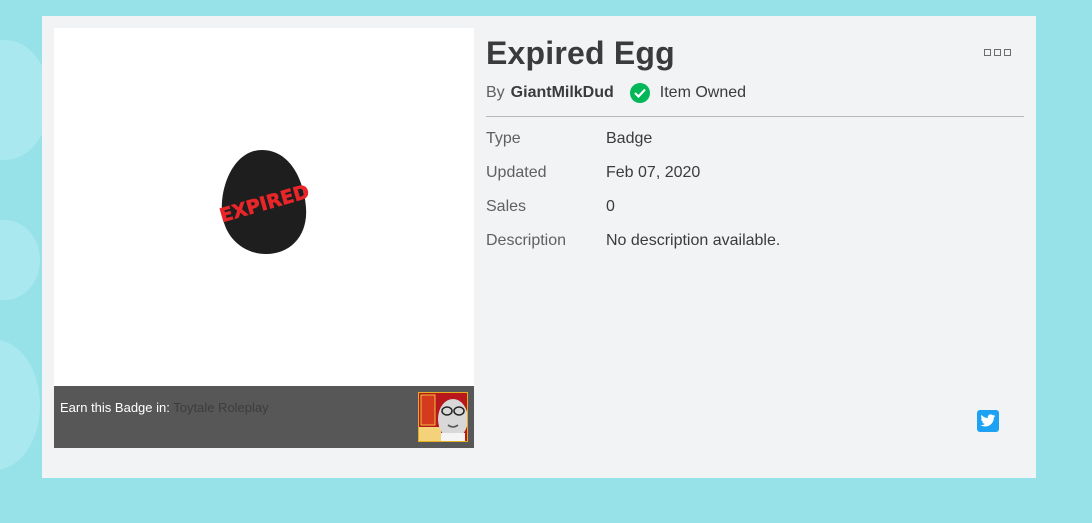  What do you see at coordinates (703, 92) in the screenshot?
I see `item-owned-label: Item Owned` at bounding box center [703, 92].